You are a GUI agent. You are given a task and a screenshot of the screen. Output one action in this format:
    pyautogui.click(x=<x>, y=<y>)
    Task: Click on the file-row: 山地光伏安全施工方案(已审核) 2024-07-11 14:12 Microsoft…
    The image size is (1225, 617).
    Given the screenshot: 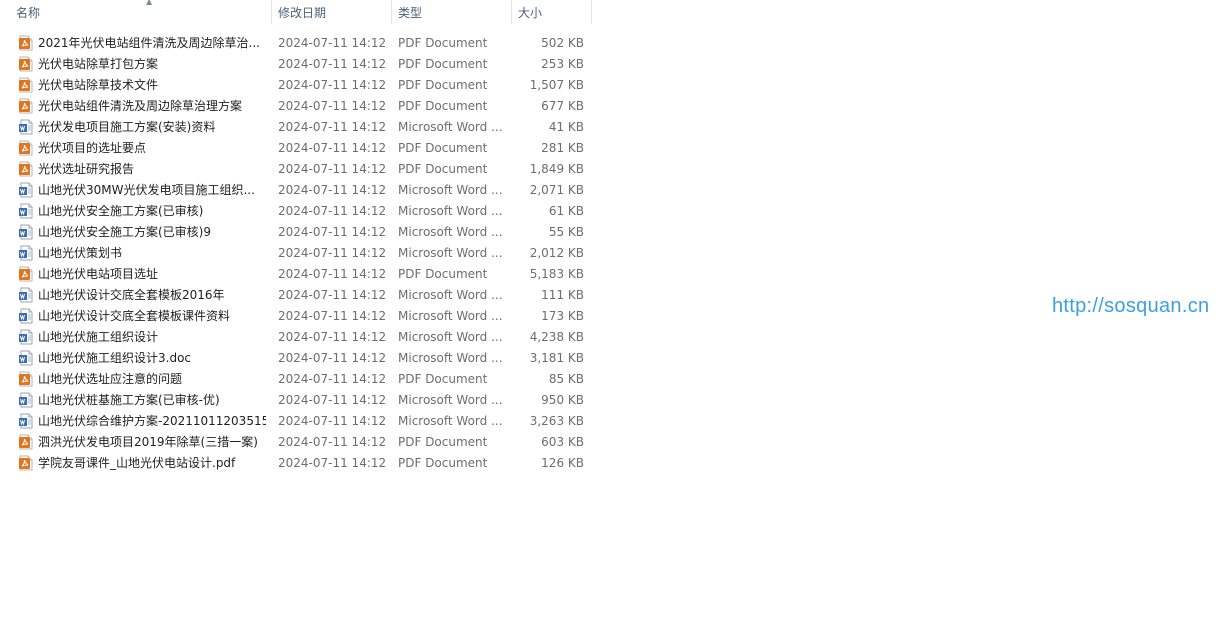 What is the action you would take?
    pyautogui.click(x=296, y=211)
    